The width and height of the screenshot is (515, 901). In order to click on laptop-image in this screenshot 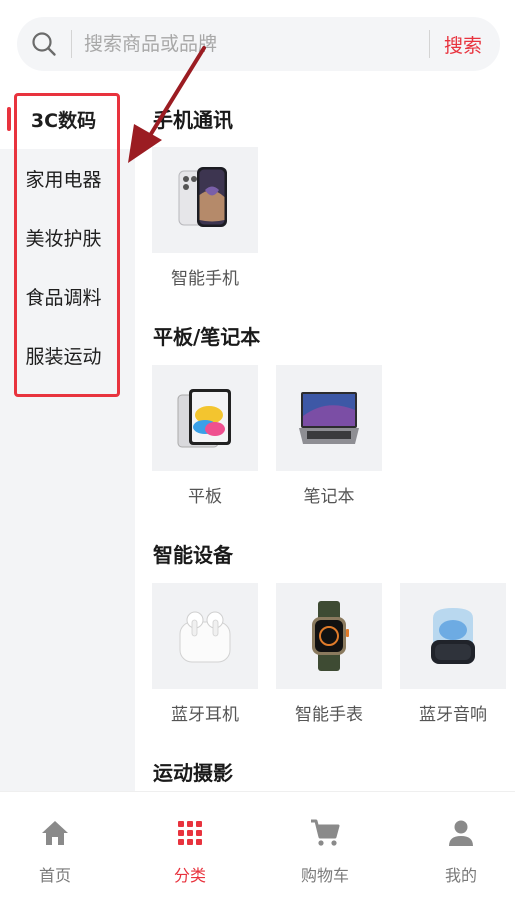, I will do `click(329, 418)`.